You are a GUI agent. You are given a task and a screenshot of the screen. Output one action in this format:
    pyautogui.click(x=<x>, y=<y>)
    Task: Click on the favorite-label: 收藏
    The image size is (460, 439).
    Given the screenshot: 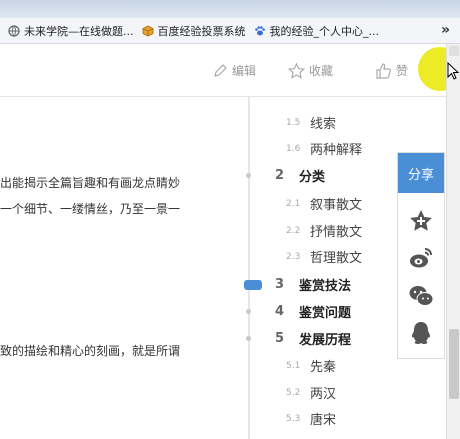 What is the action you would take?
    pyautogui.click(x=321, y=71)
    